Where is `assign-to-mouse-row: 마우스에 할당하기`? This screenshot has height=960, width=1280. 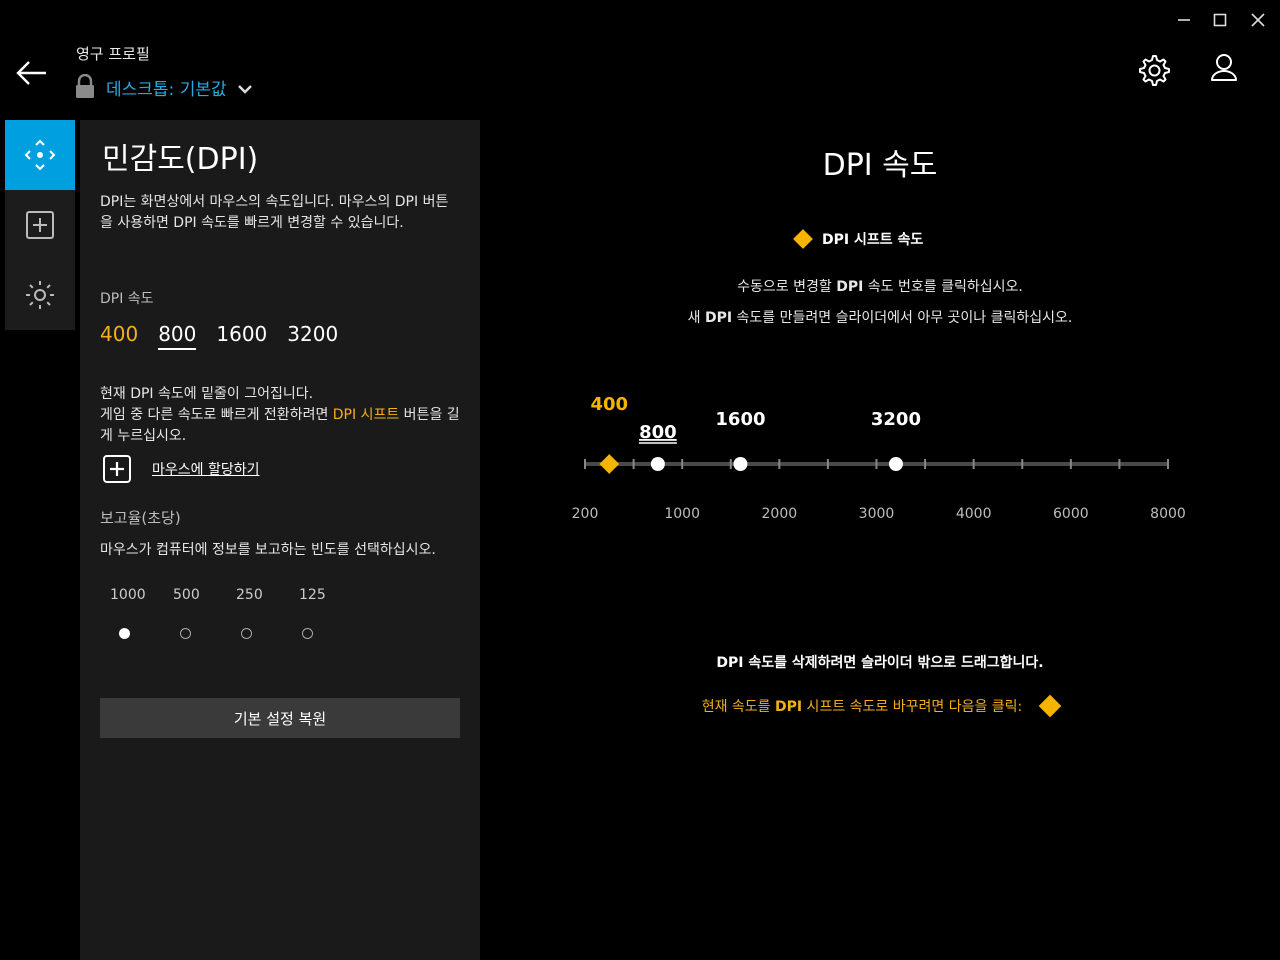
assign-to-mouse-row: 마우스에 할당하기 is located at coordinates (181, 469).